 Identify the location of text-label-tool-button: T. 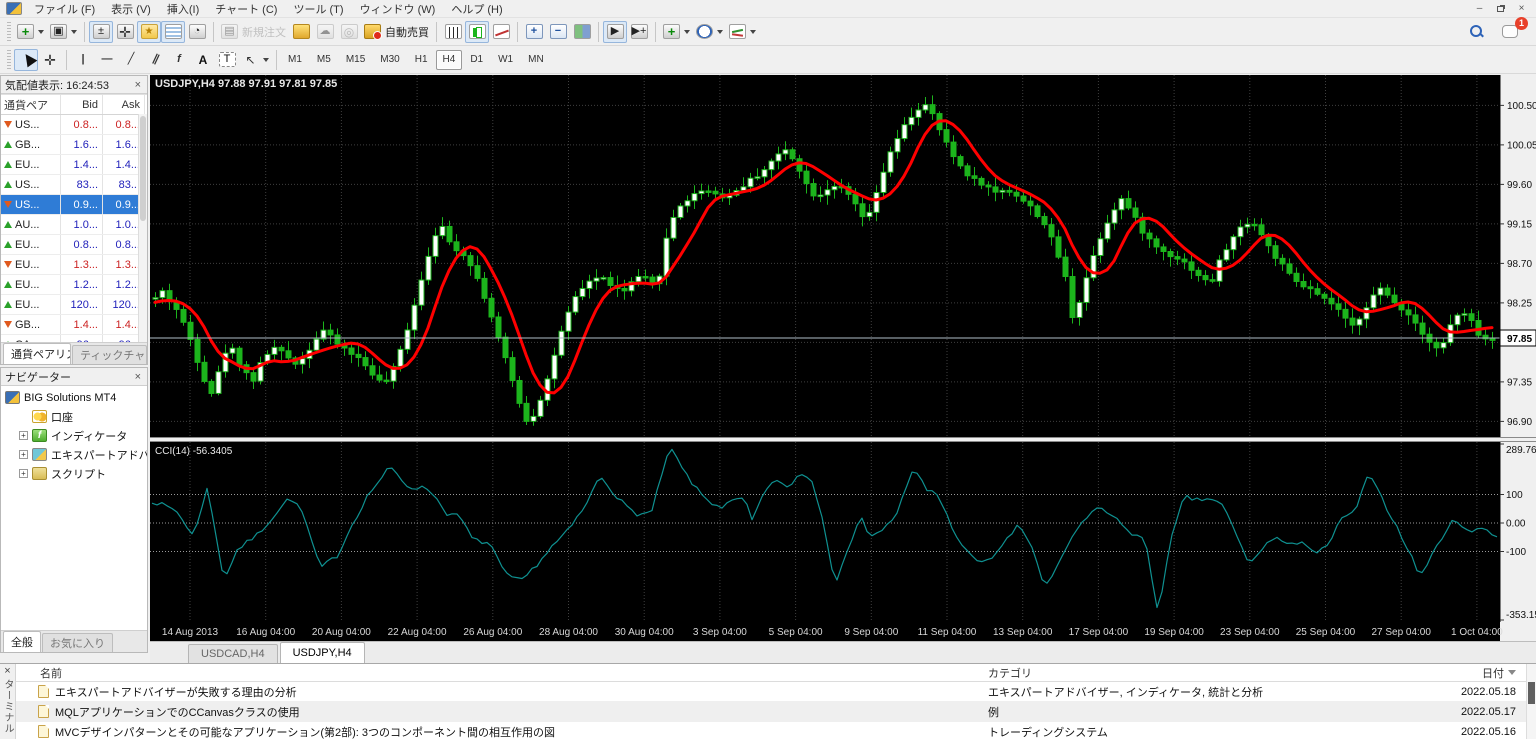
(227, 60).